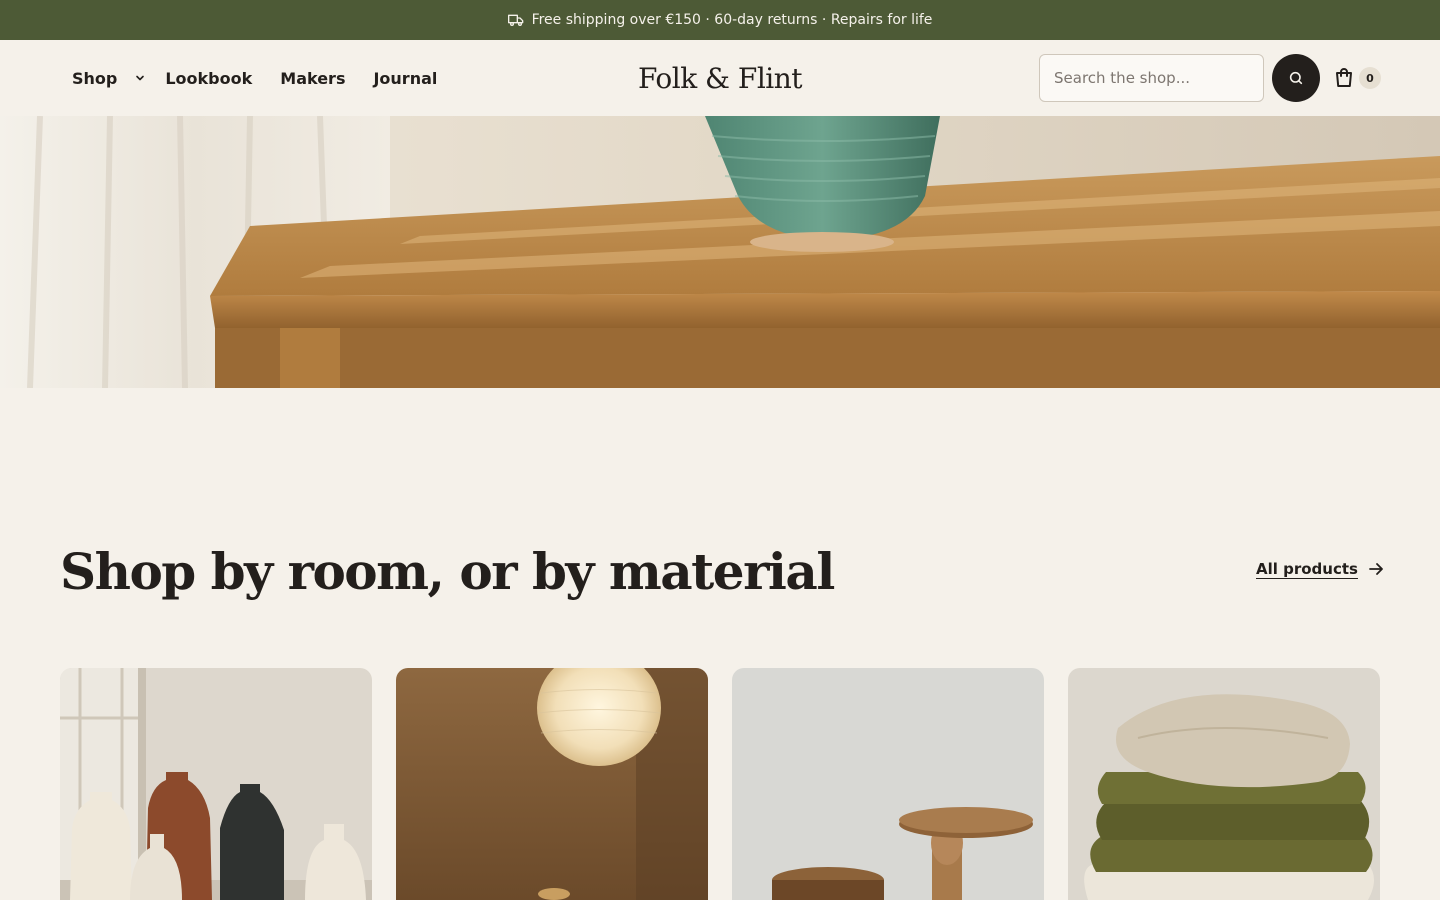  I want to click on stacked-textiles-image, so click(1224, 784).